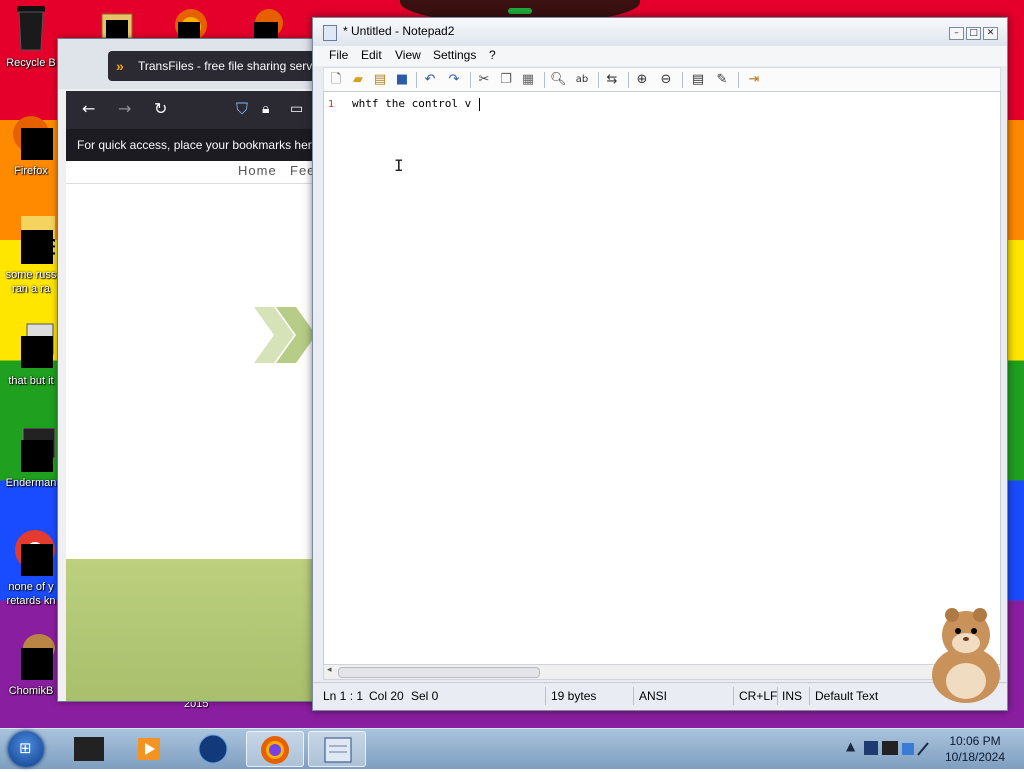 The width and height of the screenshot is (1024, 772). Describe the element at coordinates (31, 381) in the screenshot. I see `desktop-icon-label: that but it` at that location.